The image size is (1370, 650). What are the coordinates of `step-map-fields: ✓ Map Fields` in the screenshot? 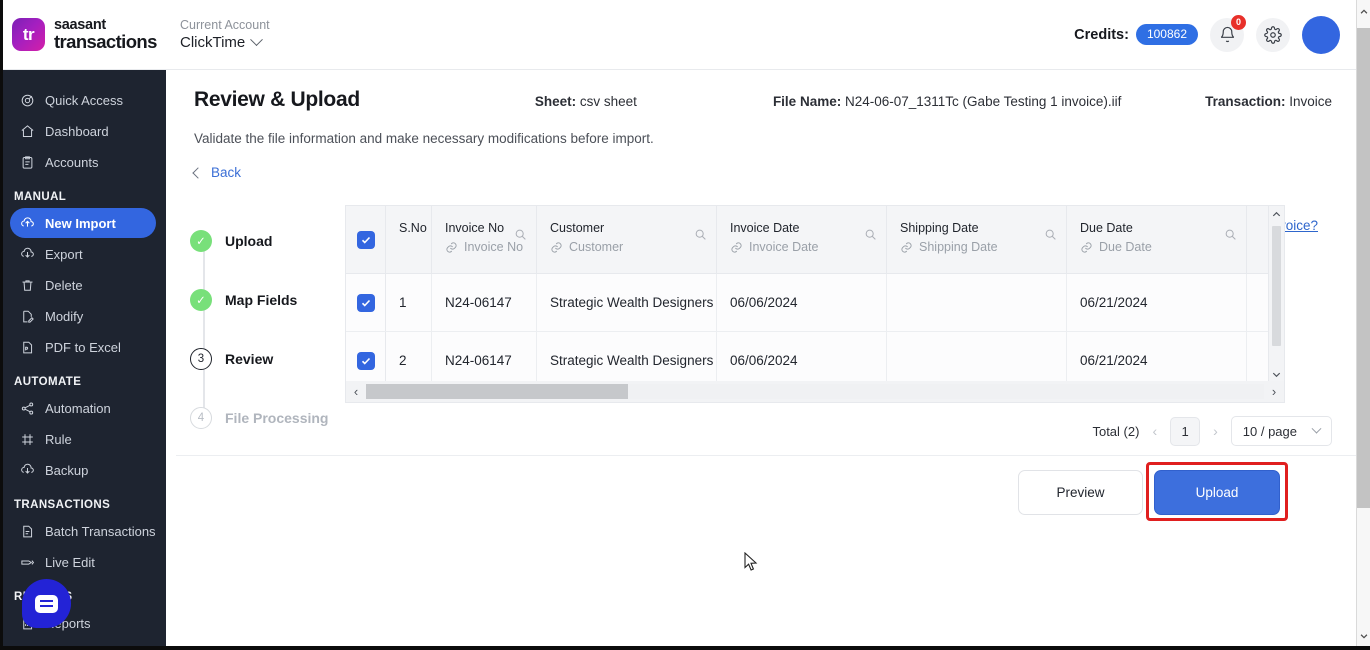 It's located at (262, 300).